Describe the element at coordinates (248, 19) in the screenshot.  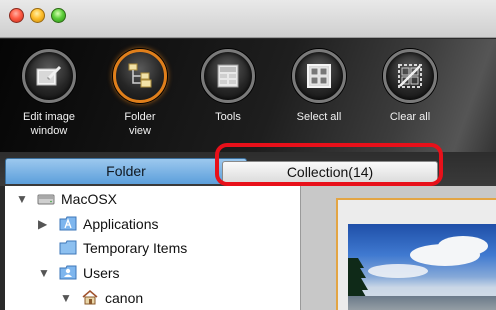
I see `title-bar` at that location.